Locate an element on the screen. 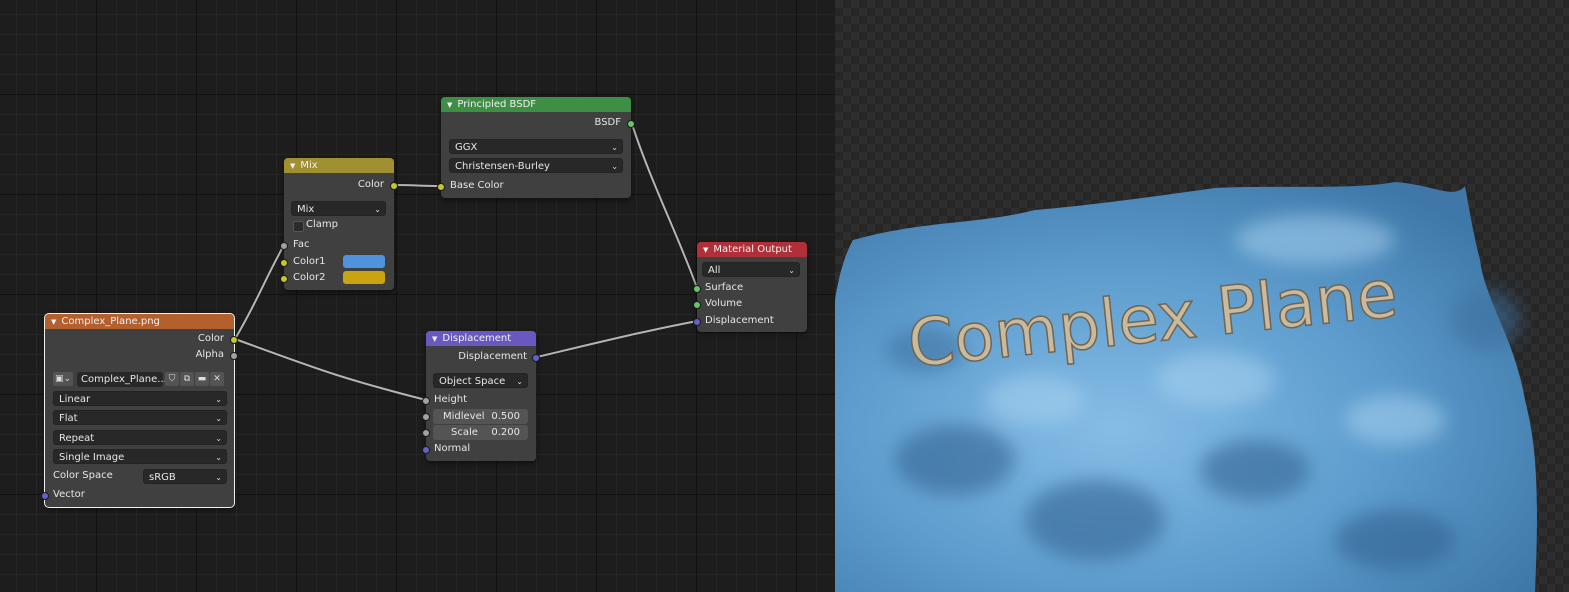  space-dropdown: Object Space ⌄ is located at coordinates (480, 380).